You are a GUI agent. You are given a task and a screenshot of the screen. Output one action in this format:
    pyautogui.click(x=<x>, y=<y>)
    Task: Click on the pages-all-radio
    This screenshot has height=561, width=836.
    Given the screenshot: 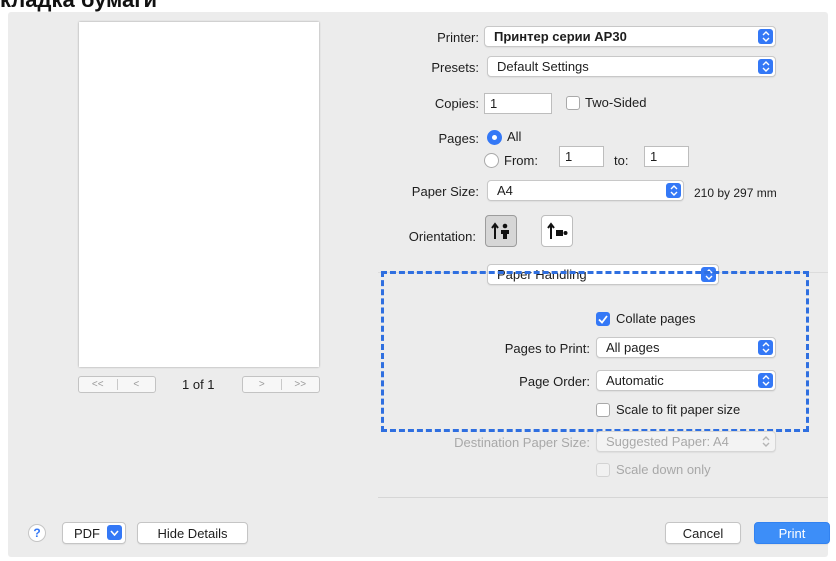 What is the action you would take?
    pyautogui.click(x=494, y=137)
    